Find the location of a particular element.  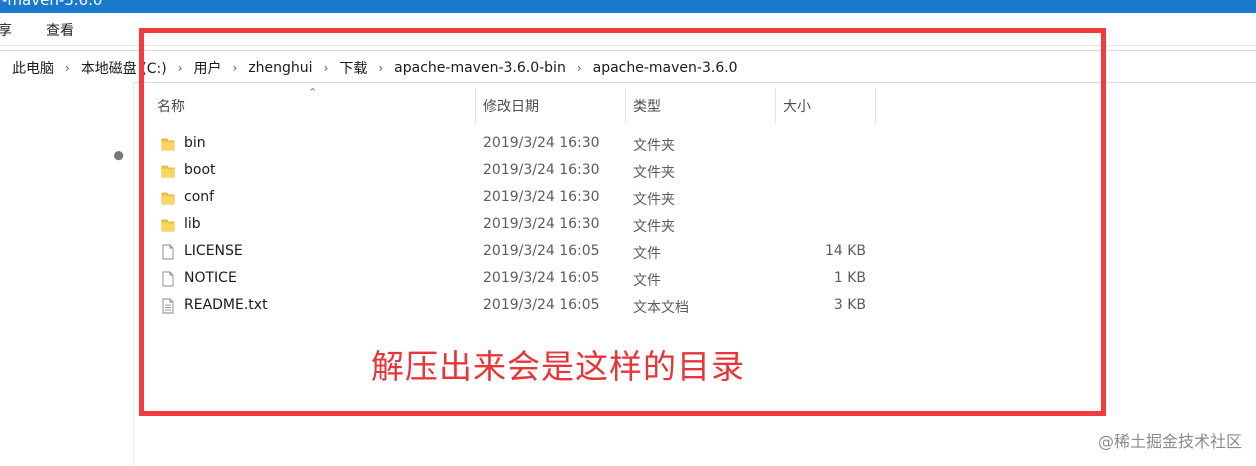

pin-icon: ● is located at coordinates (119, 154).